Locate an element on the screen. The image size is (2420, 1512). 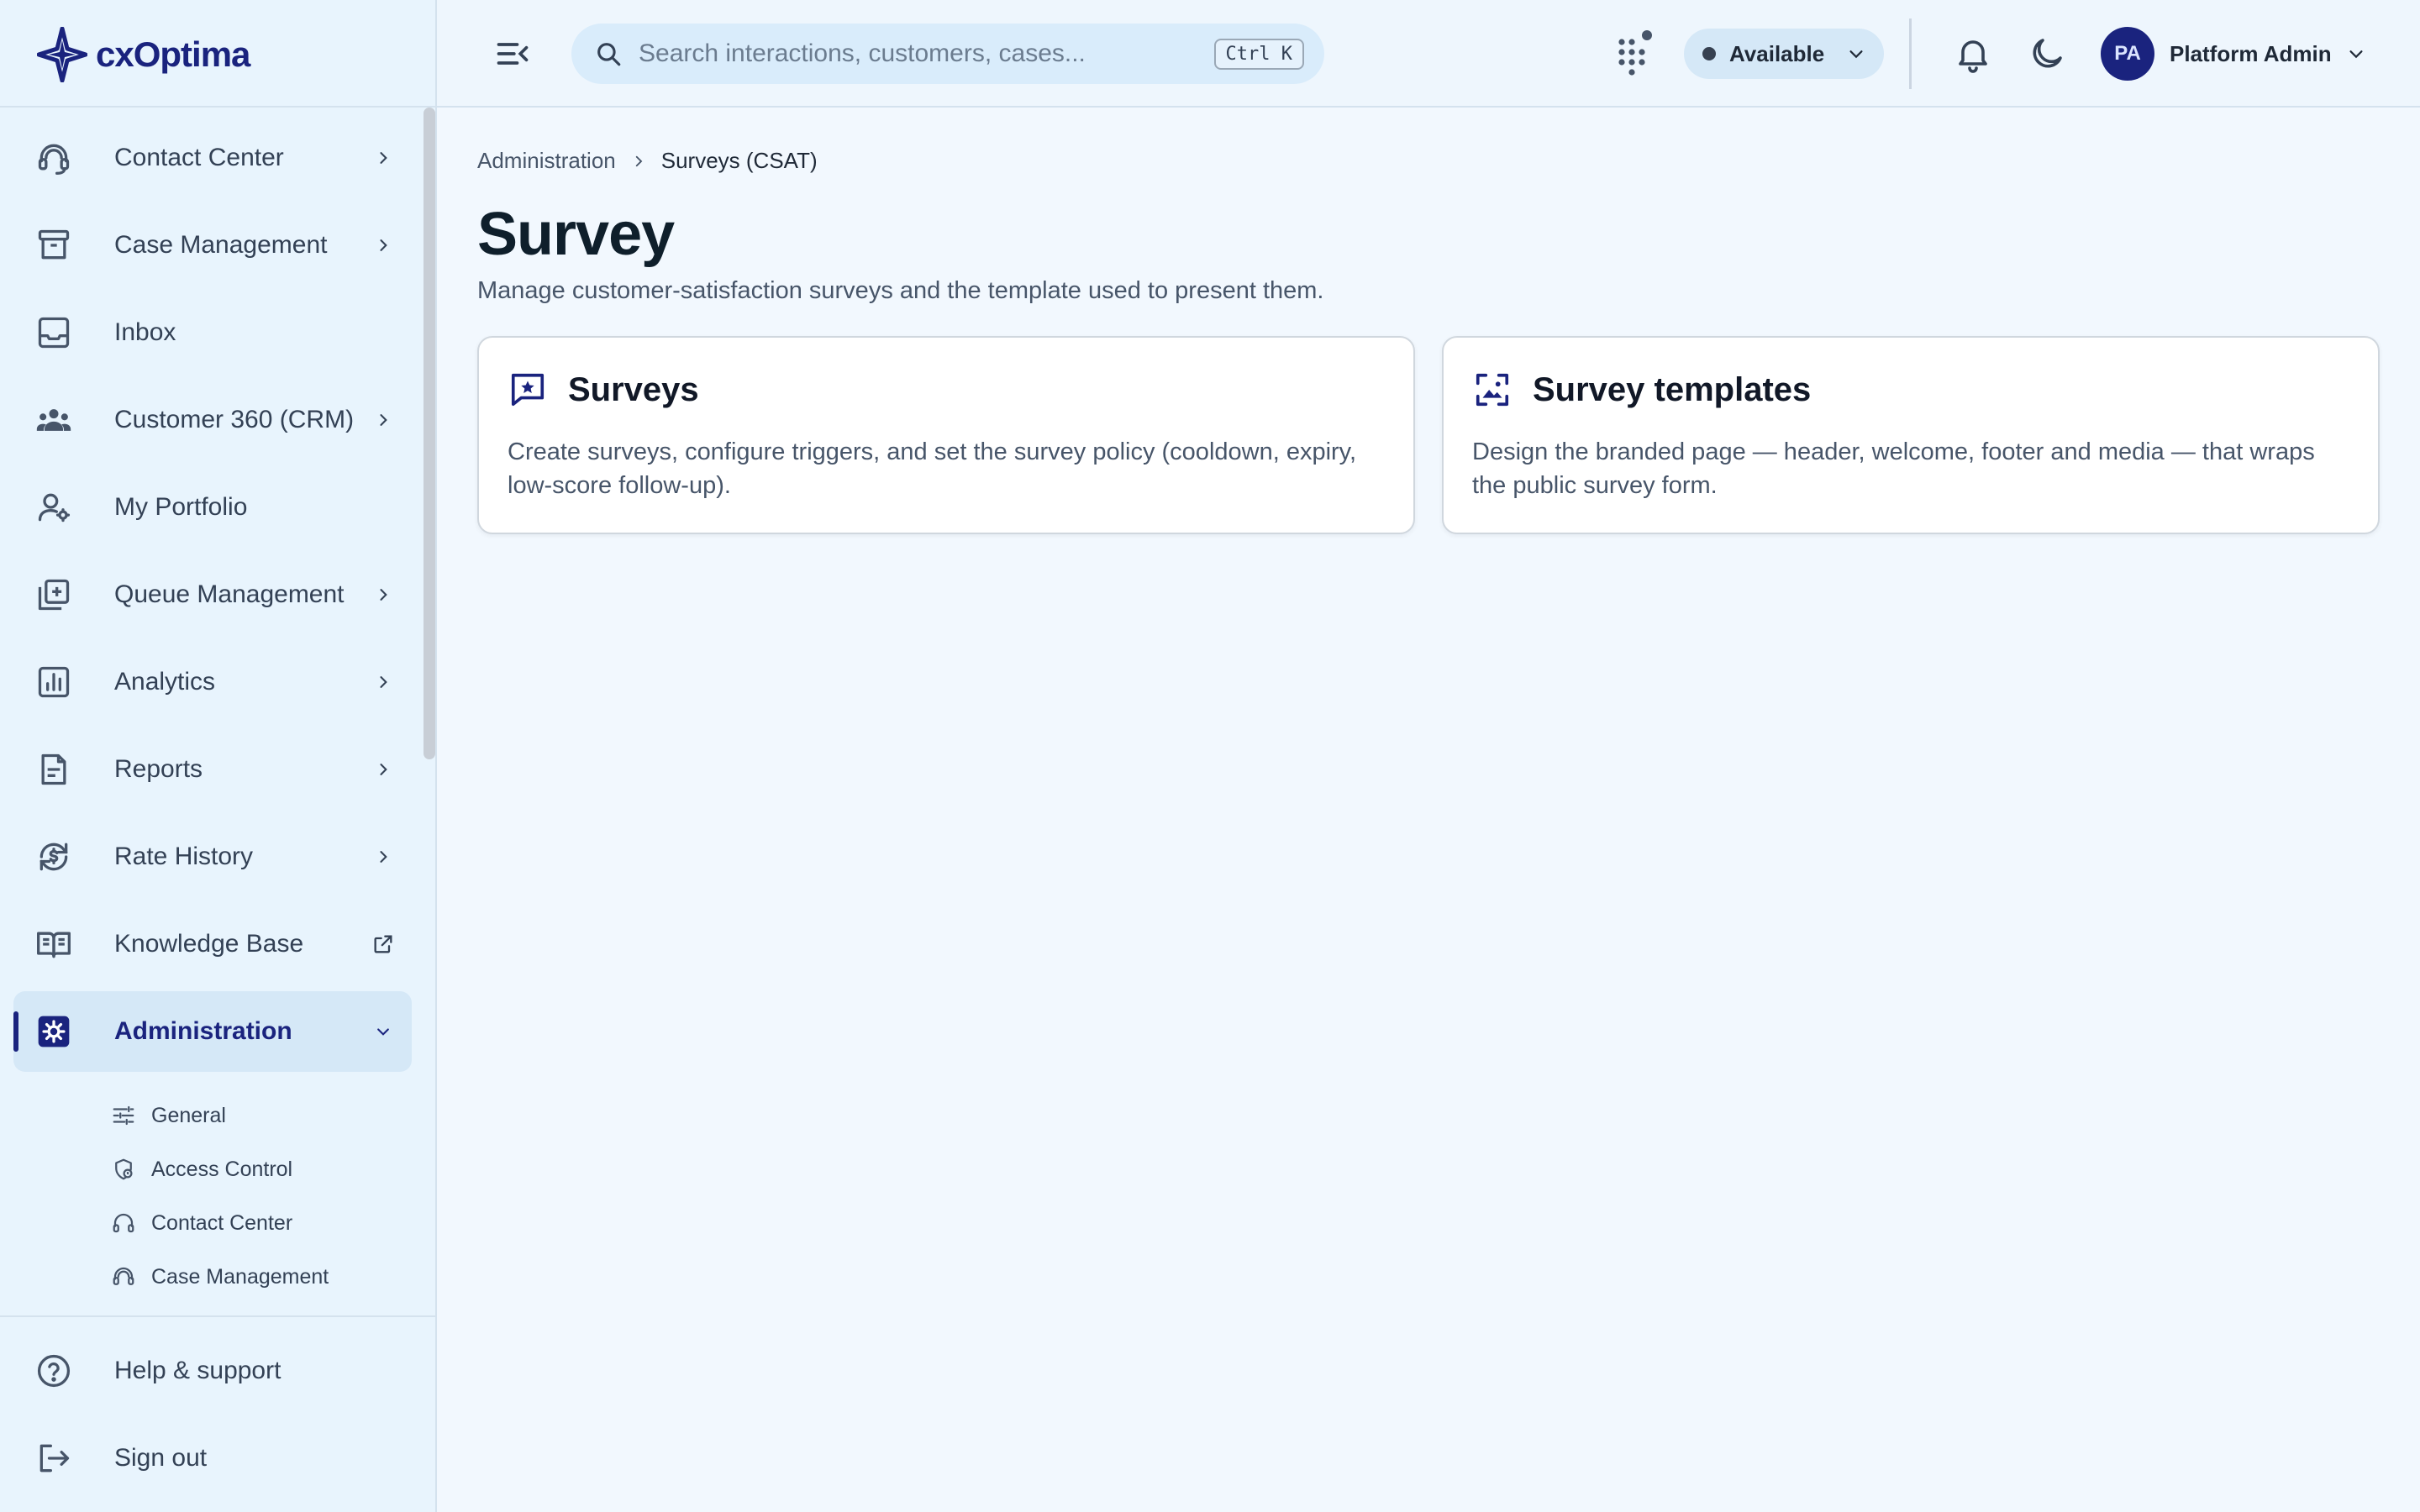
queue-add-icon is located at coordinates (54, 595).